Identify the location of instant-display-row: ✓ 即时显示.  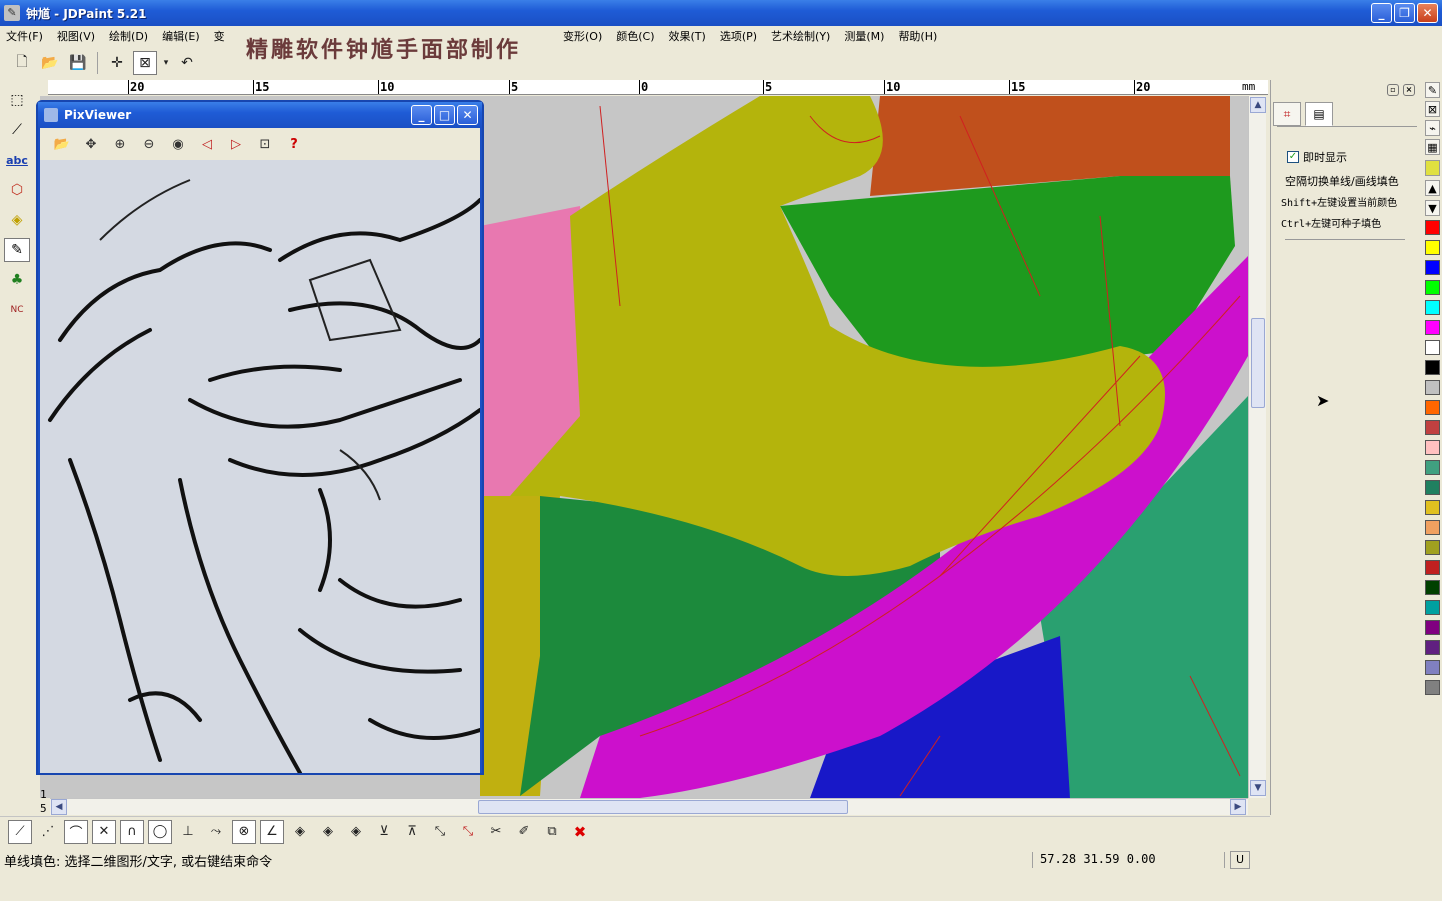
(1317, 157).